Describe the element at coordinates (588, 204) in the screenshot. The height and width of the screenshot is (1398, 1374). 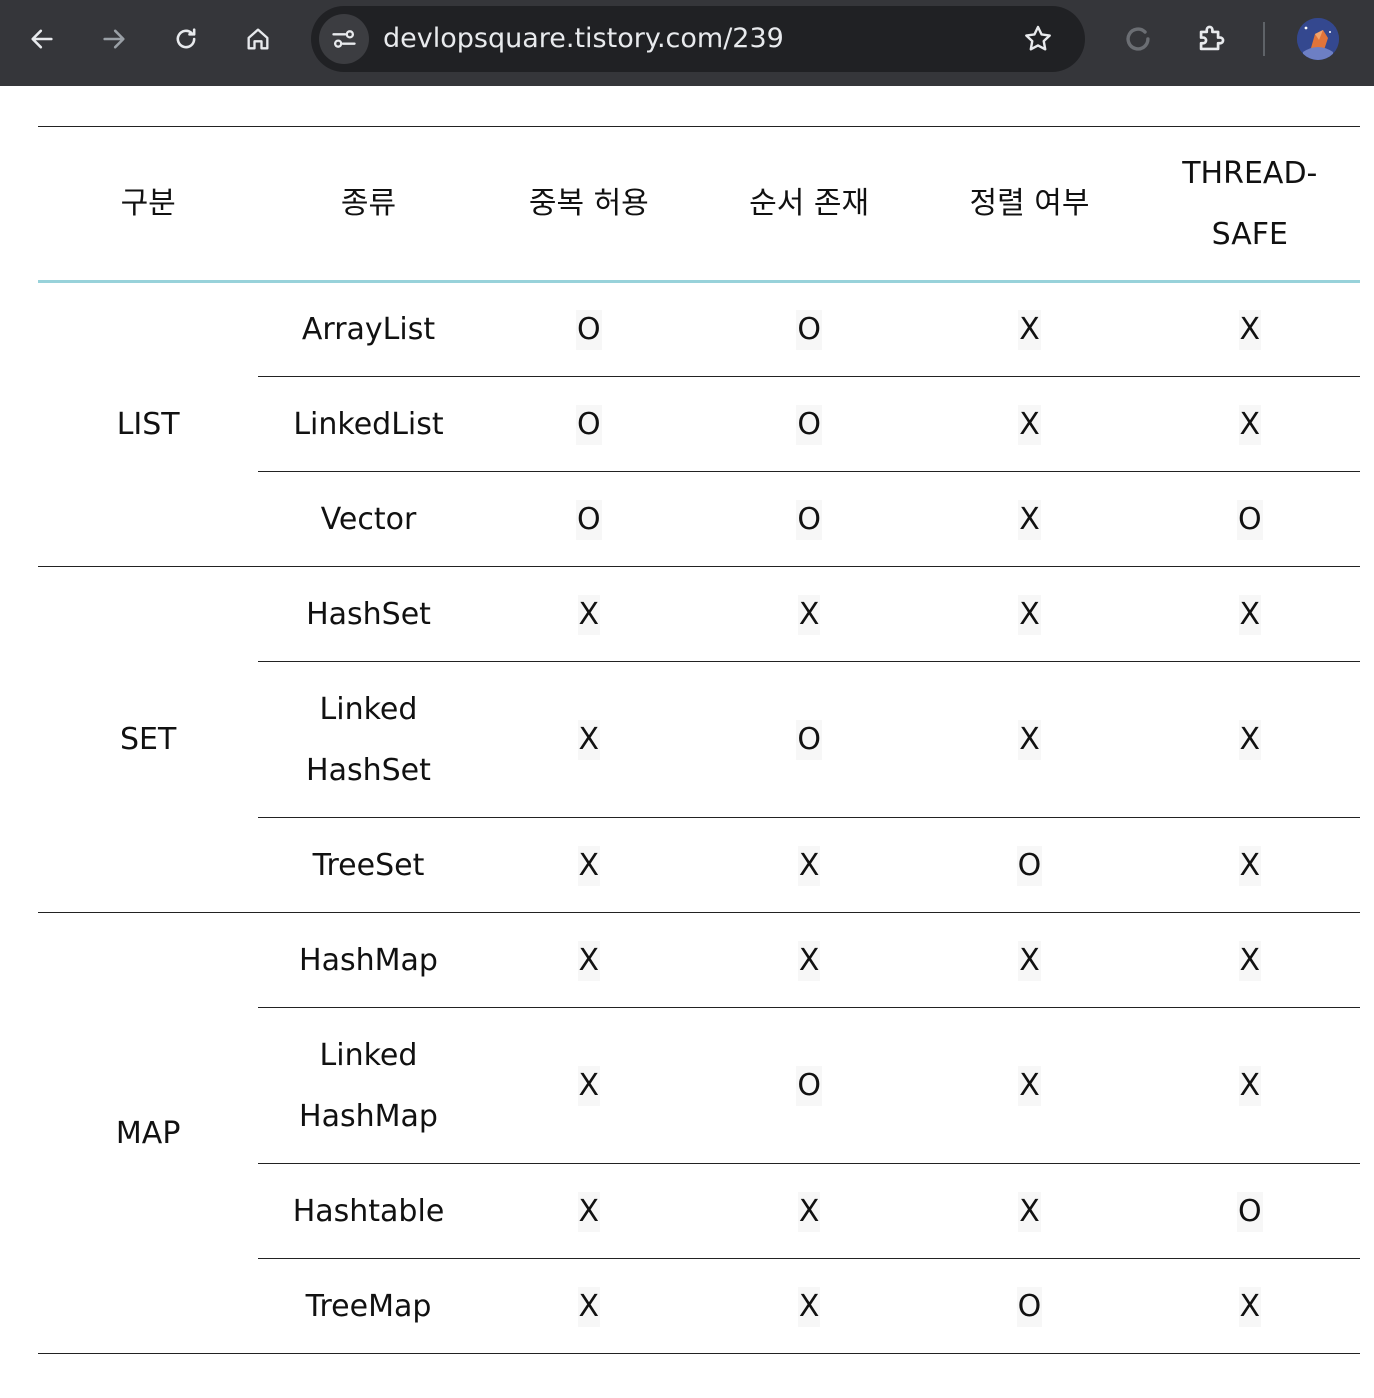
I see `header-duplicates: 중복 허용` at that location.